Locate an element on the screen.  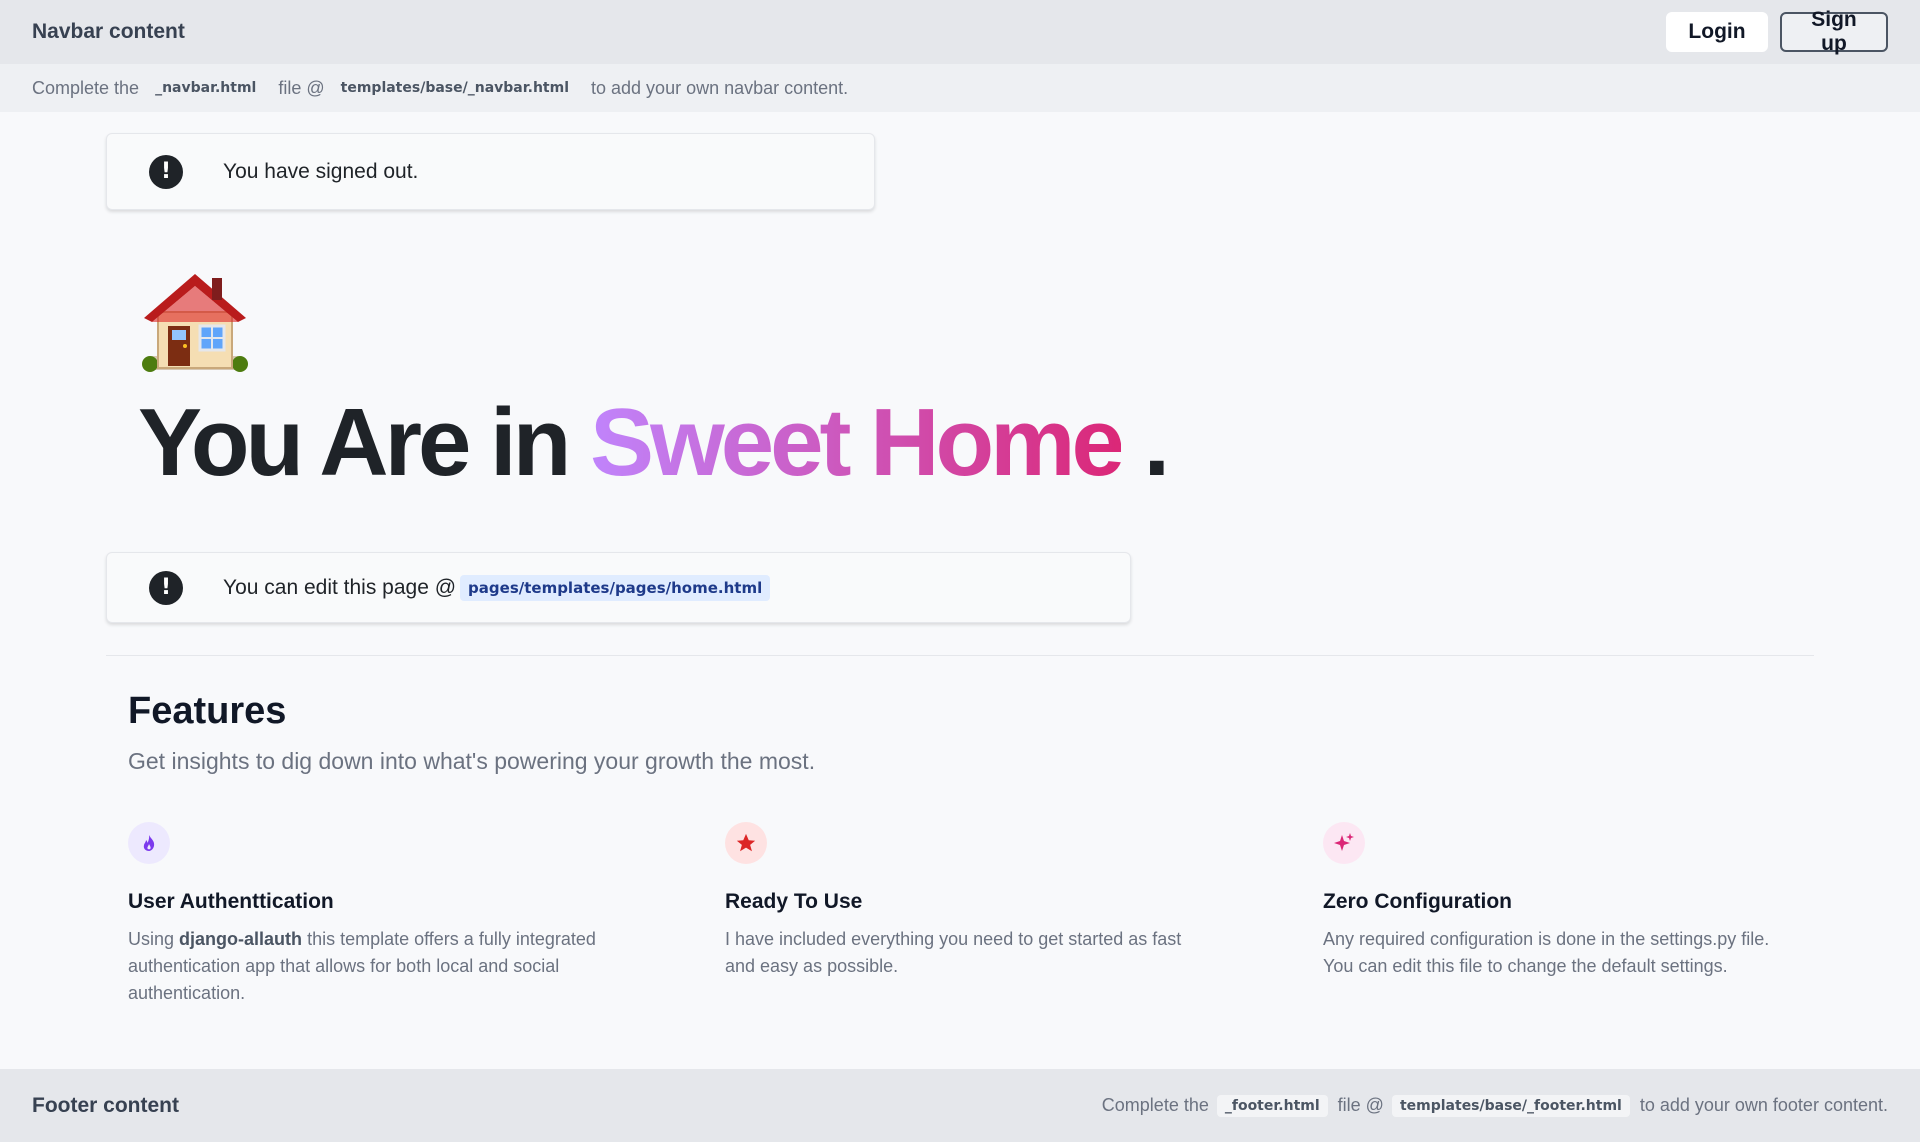
hero-title: You Are in Sweet Home . is located at coordinates (654, 443).